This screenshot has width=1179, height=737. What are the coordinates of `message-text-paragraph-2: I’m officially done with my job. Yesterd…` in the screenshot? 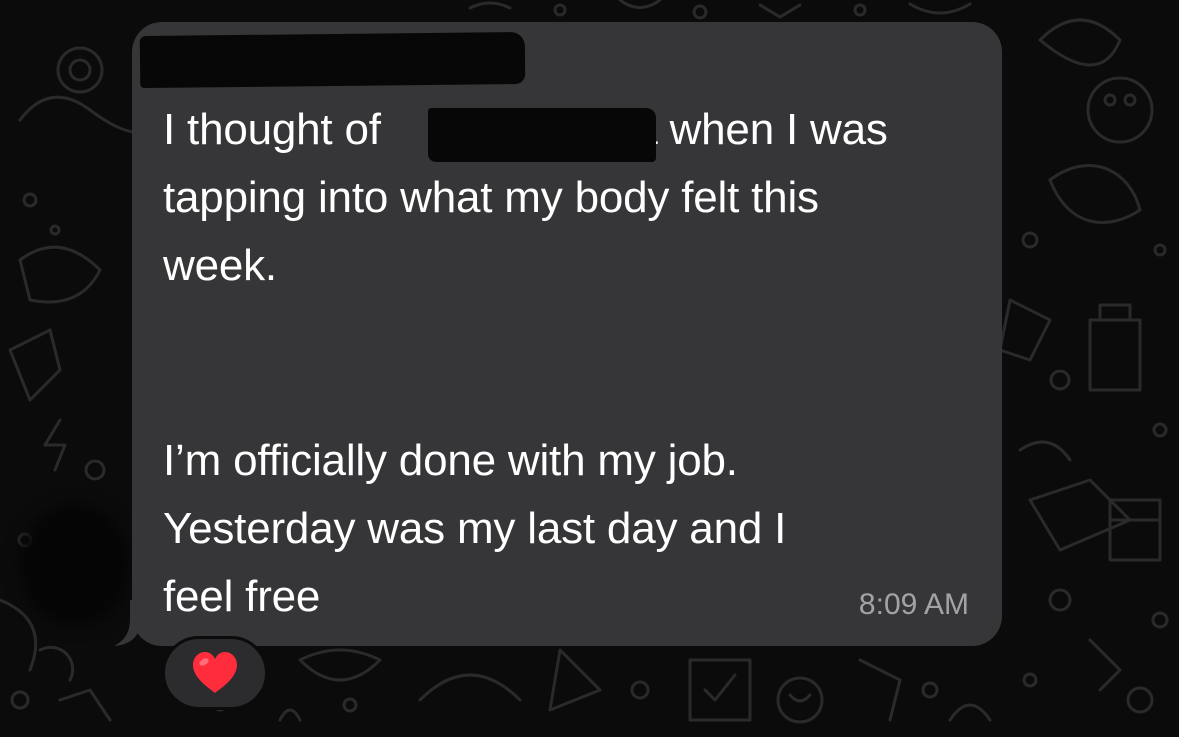 It's located at (475, 528).